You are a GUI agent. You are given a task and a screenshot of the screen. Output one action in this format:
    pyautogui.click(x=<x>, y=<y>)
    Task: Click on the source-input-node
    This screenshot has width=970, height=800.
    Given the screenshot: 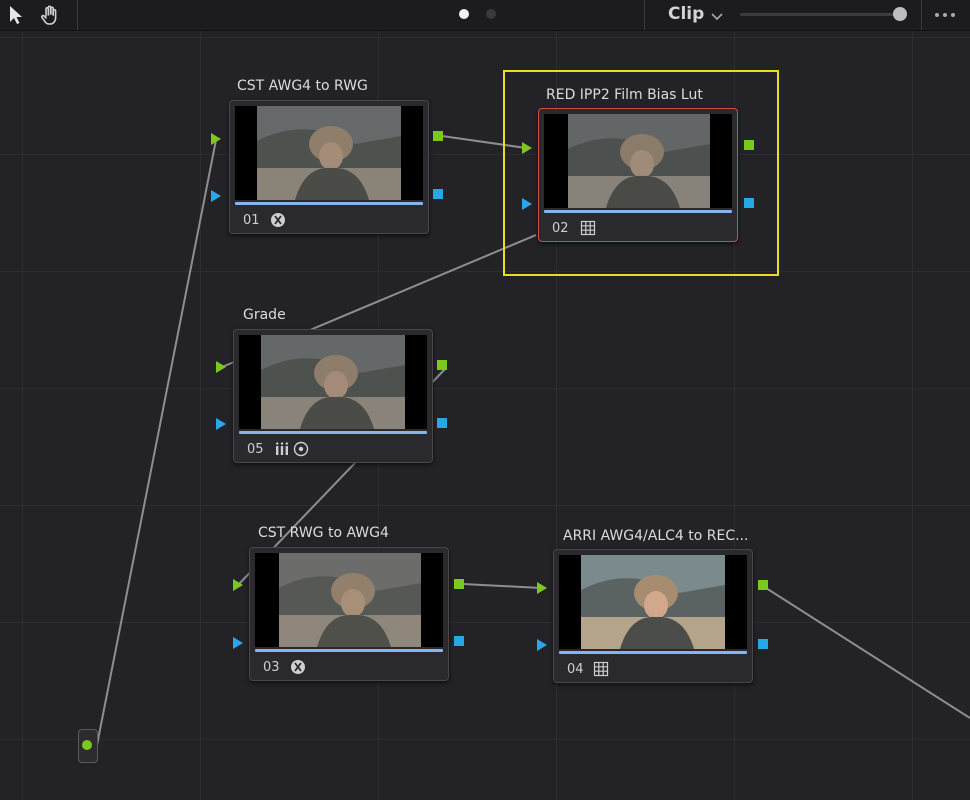 What is the action you would take?
    pyautogui.click(x=88, y=746)
    